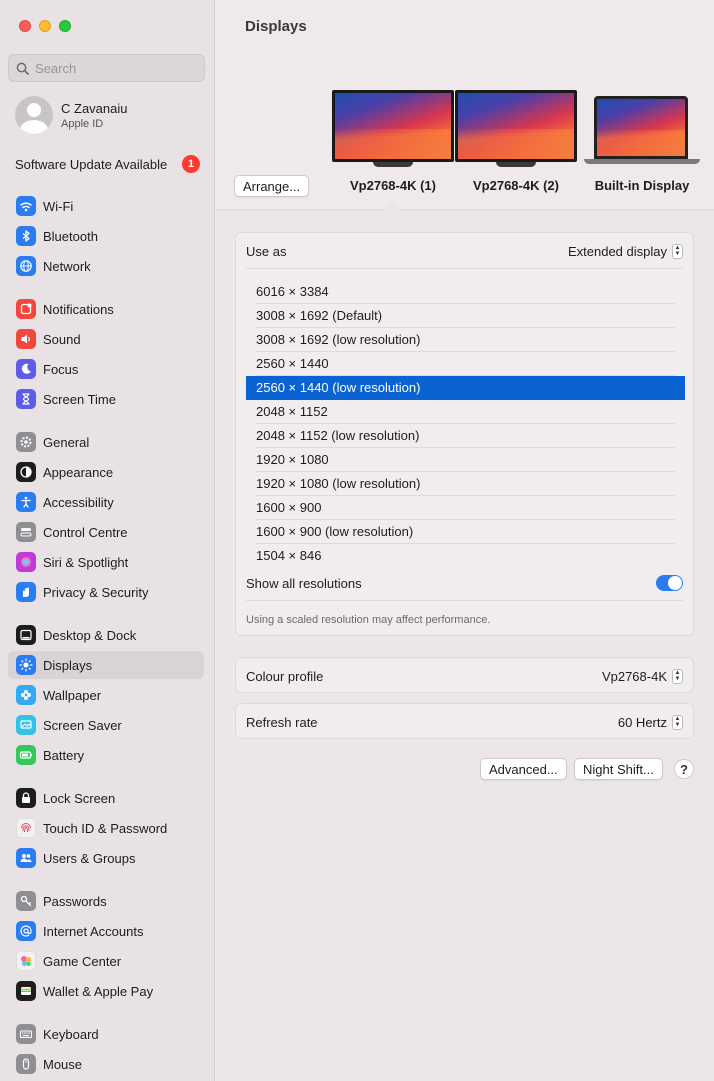 This screenshot has height=1081, width=714. I want to click on dock-icon, so click(26, 635).